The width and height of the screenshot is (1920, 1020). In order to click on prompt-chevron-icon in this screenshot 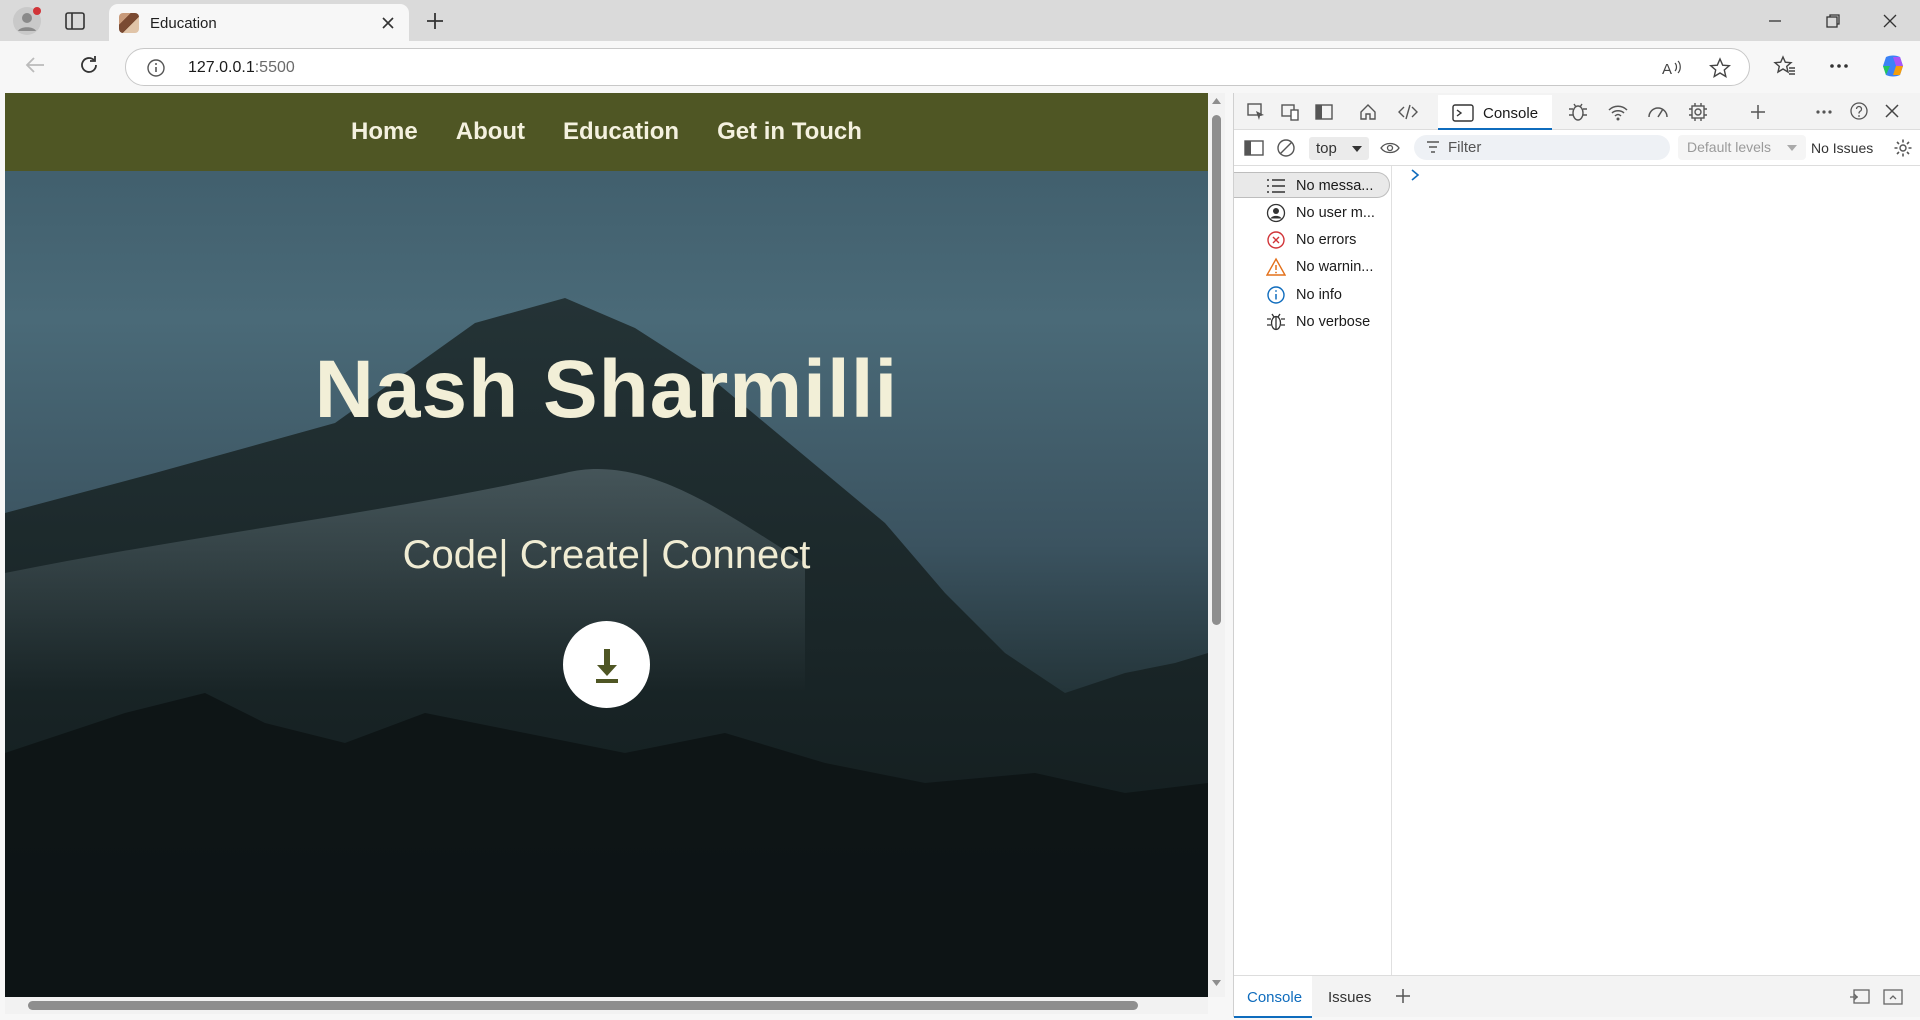, I will do `click(1415, 175)`.